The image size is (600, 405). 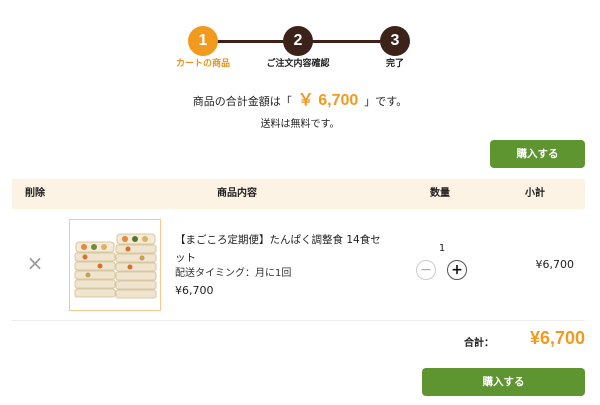 What do you see at coordinates (242, 101) in the screenshot?
I see `summary-prefix: 商品の合計金額は「` at bounding box center [242, 101].